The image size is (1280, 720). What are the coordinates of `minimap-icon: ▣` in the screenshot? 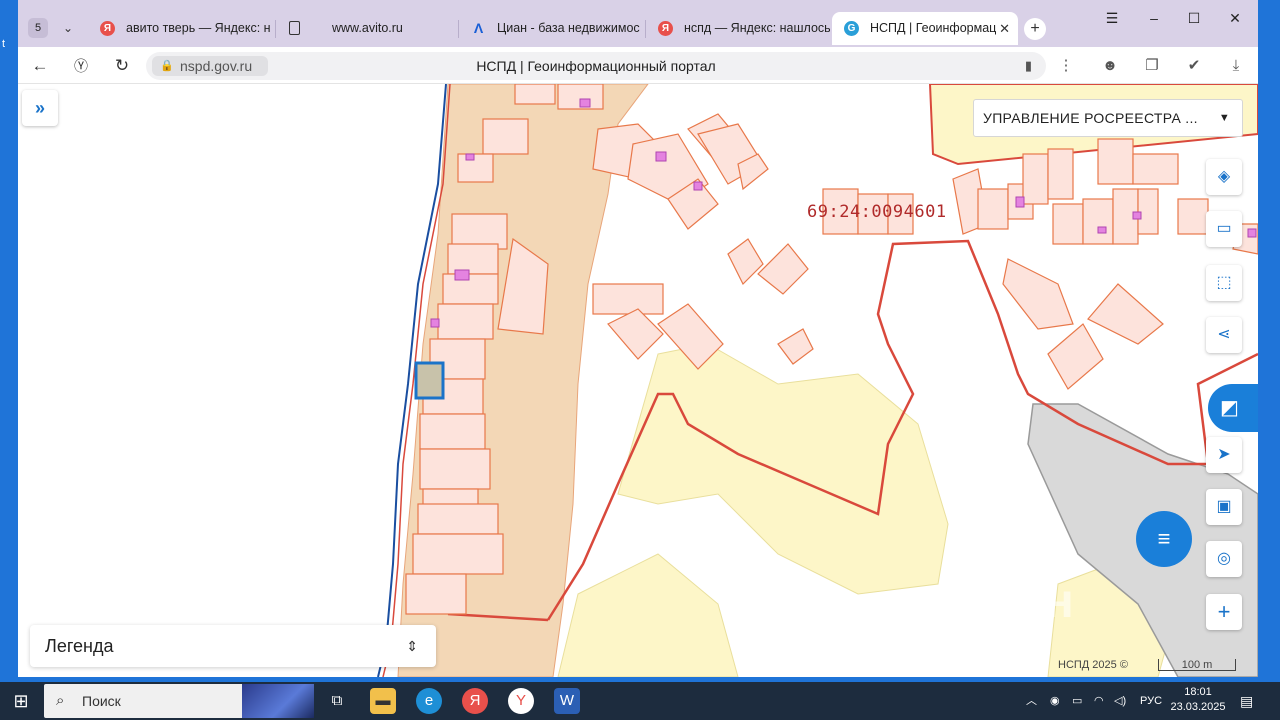 It's located at (1224, 507).